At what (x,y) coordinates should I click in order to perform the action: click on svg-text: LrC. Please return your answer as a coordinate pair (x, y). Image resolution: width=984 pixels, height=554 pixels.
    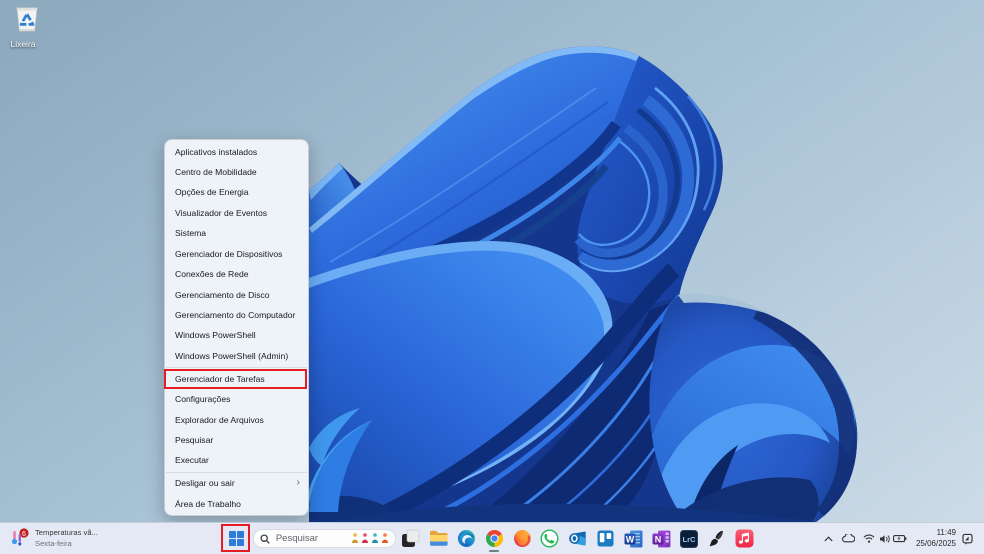
    Looking at the image, I should click on (690, 539).